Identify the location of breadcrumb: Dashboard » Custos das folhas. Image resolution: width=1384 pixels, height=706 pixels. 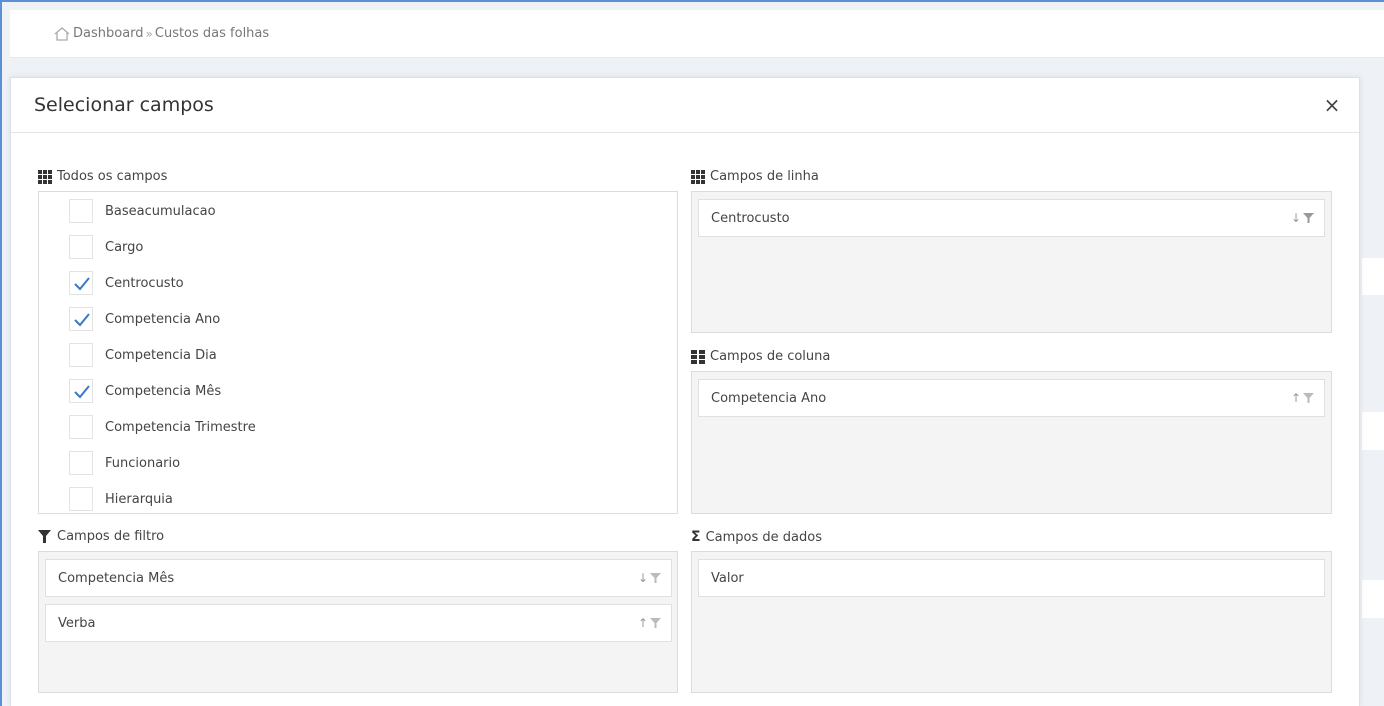
(161, 33).